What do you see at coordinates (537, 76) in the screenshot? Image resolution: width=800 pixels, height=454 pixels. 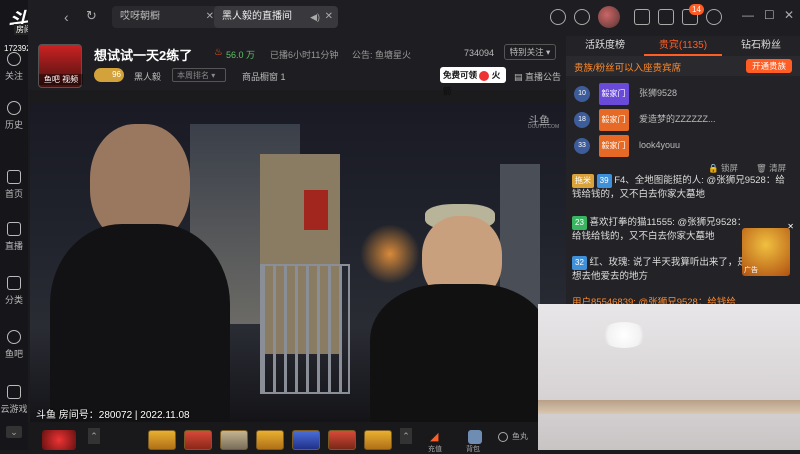 I see `announcement-link: ▤ 直播公告` at bounding box center [537, 76].